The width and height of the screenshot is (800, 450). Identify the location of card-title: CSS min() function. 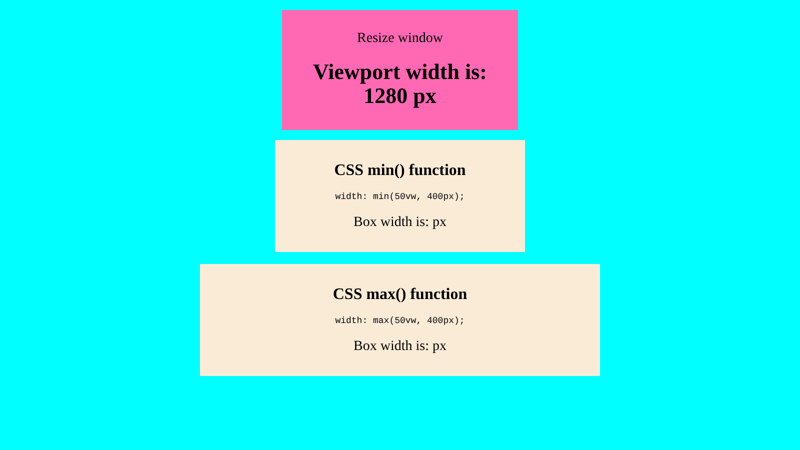
(400, 171).